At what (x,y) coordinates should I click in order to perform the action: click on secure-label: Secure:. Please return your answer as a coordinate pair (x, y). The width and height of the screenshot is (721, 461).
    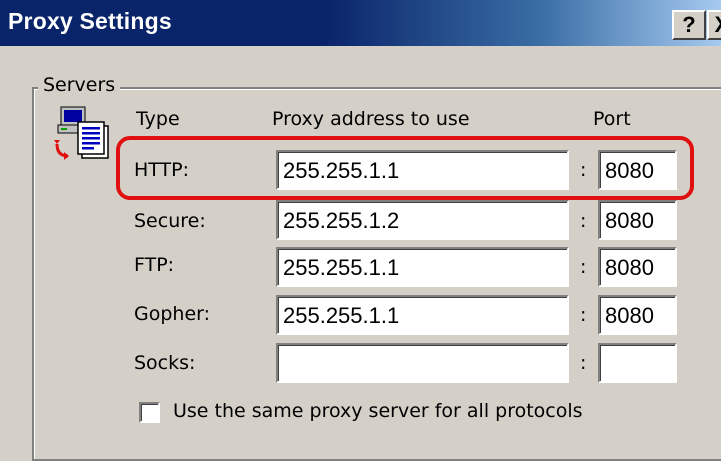
    Looking at the image, I should click on (170, 221).